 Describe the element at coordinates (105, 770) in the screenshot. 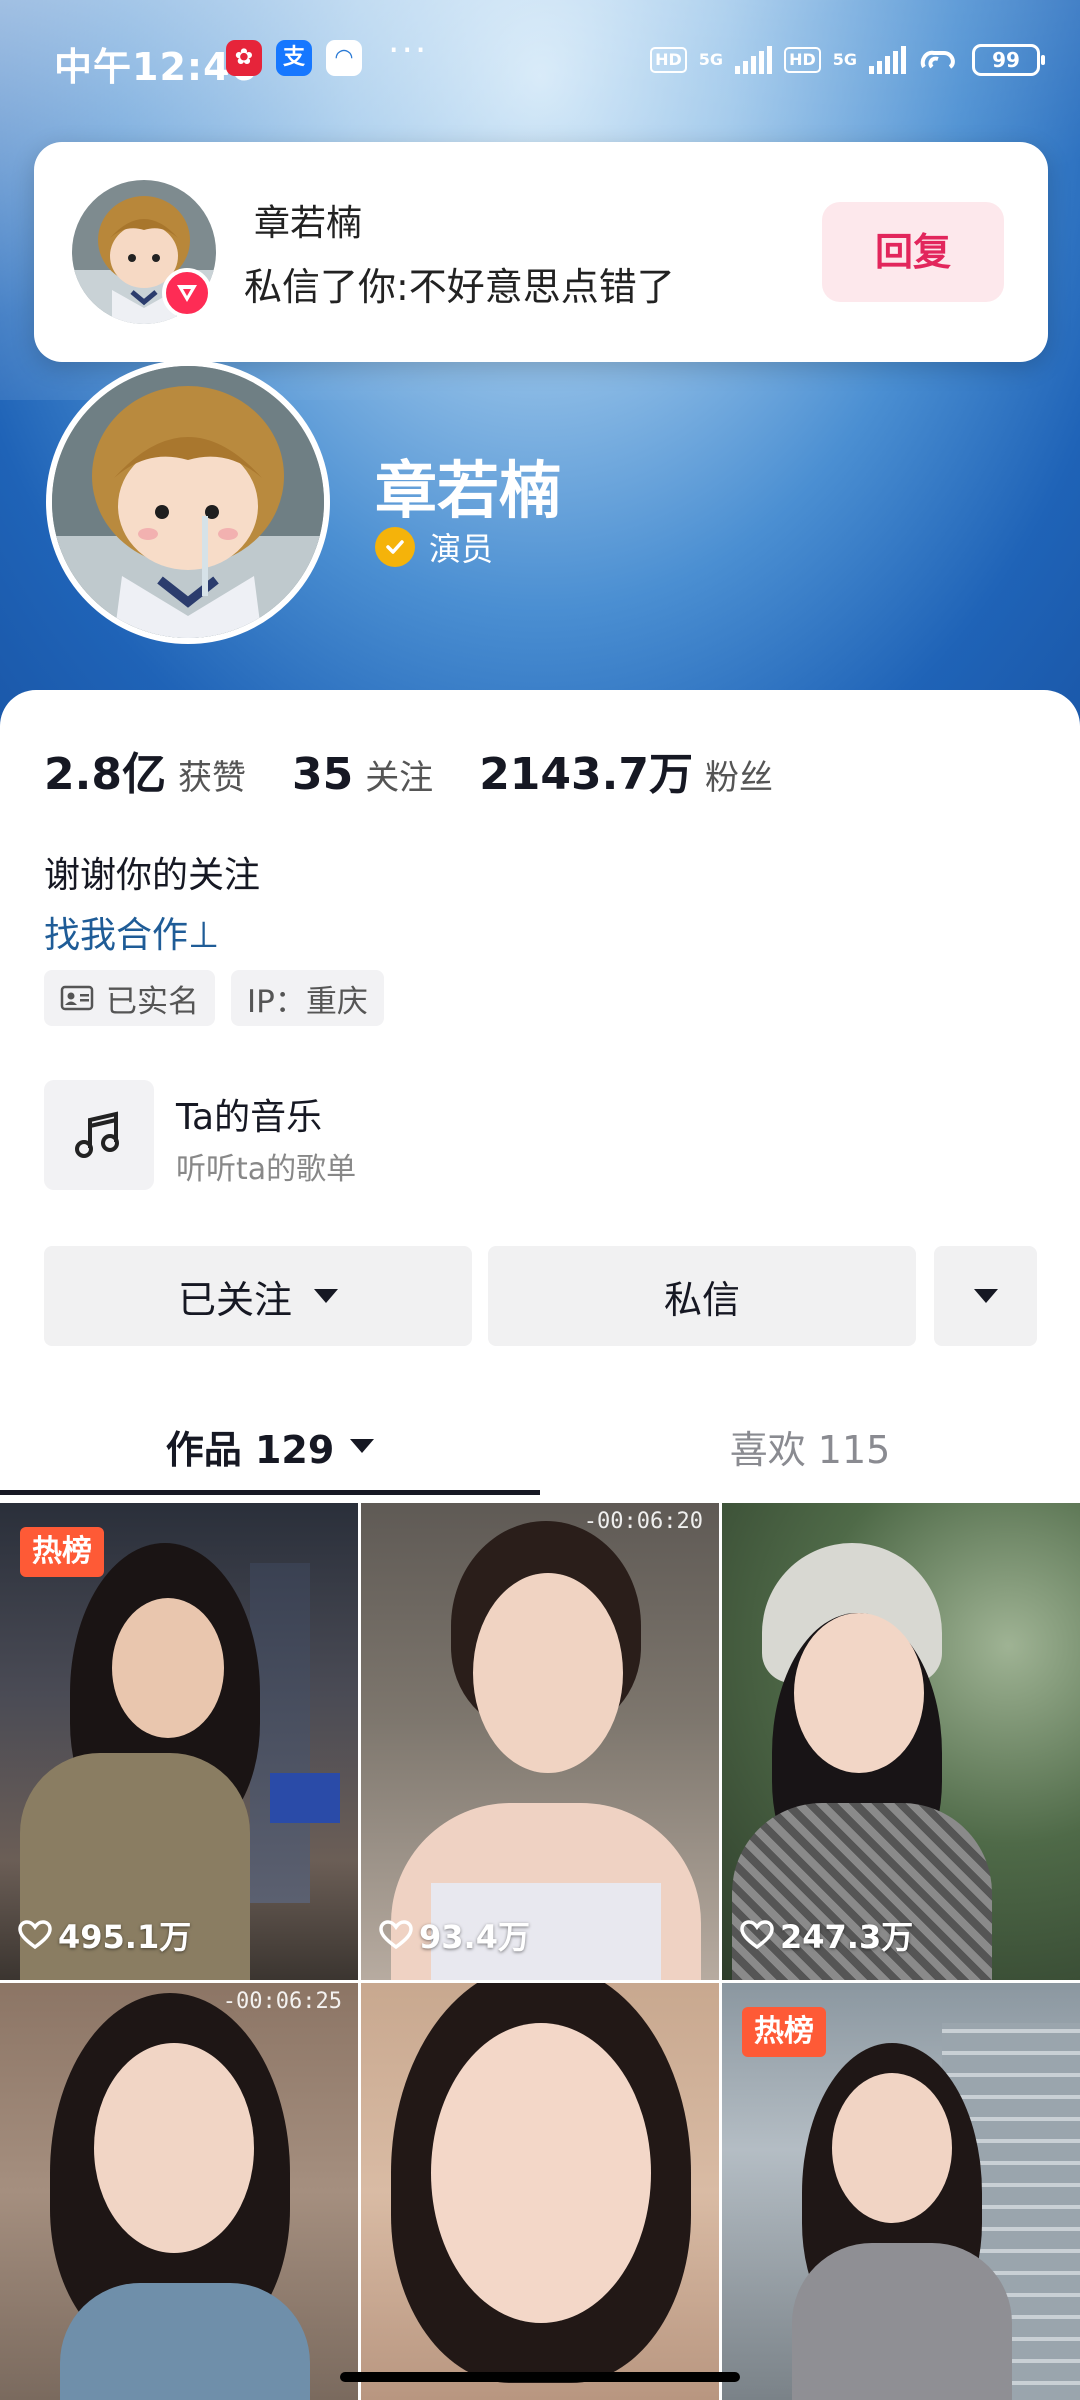

I see `likes-count: 2.8亿` at that location.